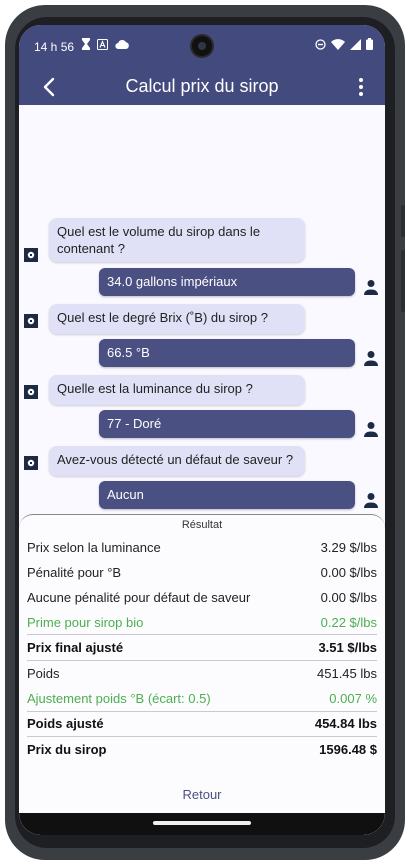 This screenshot has height=866, width=411. I want to click on result-row: Poids 451.45 lbs, so click(202, 673).